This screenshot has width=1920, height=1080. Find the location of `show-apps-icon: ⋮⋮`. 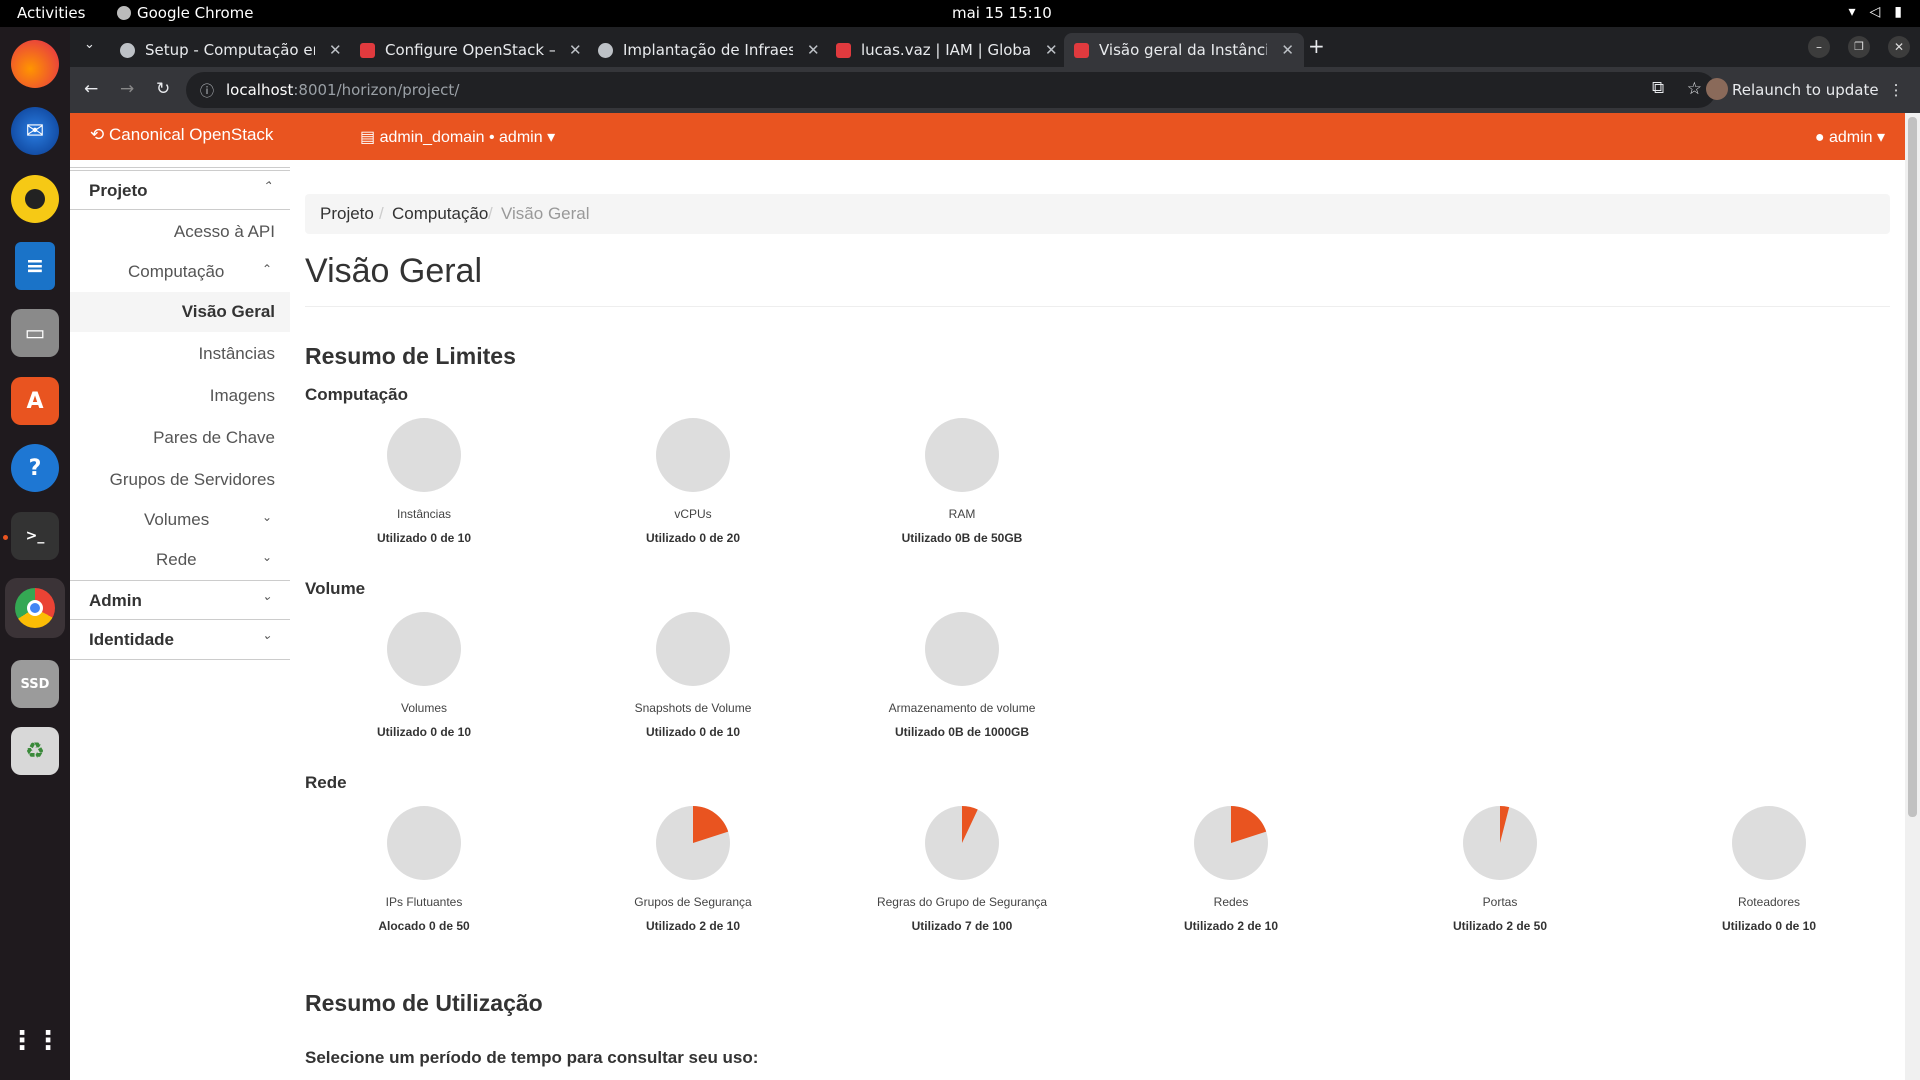

show-apps-icon: ⋮⋮ is located at coordinates (35, 1041).